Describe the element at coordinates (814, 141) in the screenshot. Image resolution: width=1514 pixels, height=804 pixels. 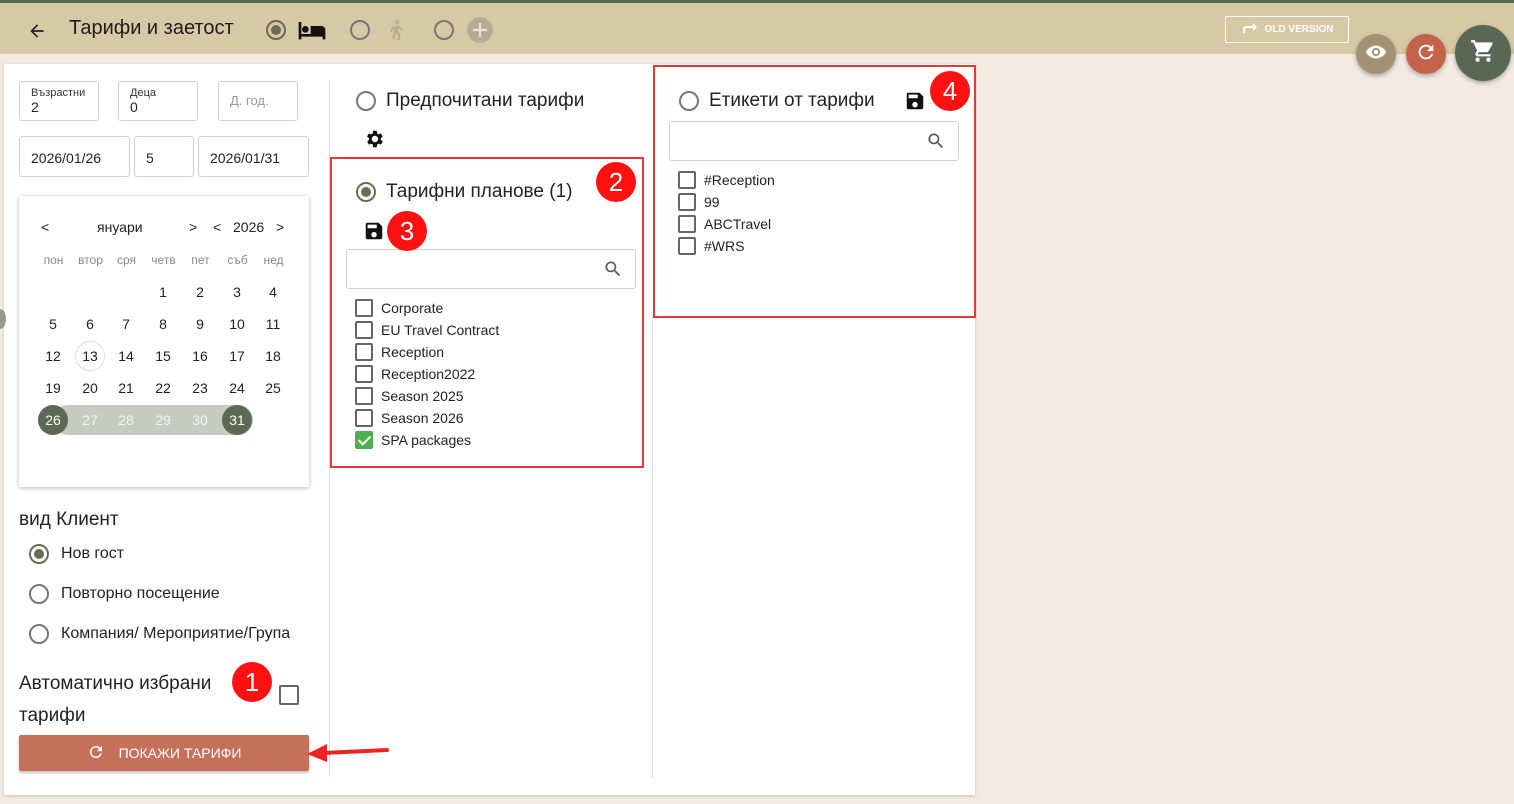
I see `rate-tags-search-input` at that location.